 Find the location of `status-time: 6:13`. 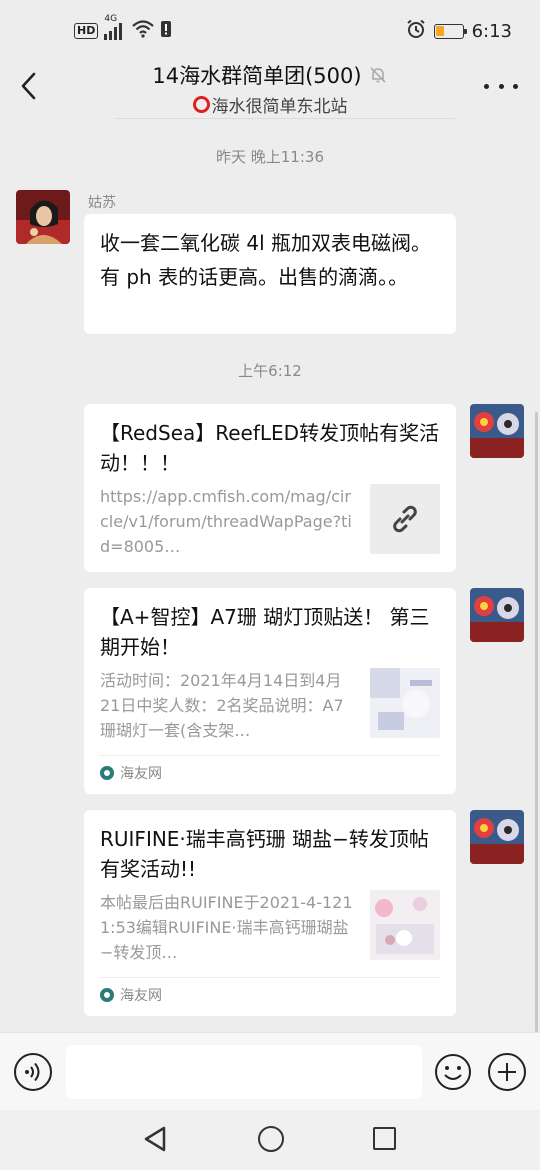

status-time: 6:13 is located at coordinates (491, 31).